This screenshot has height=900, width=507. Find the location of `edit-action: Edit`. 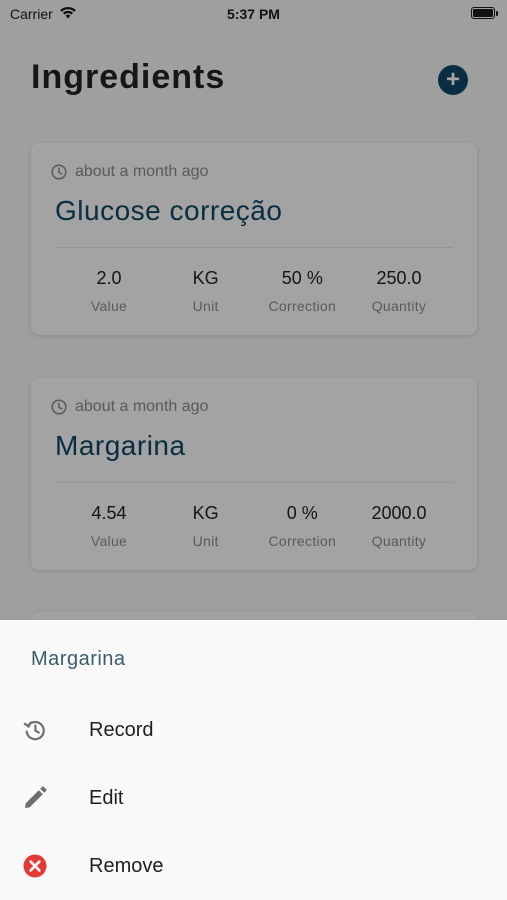

edit-action: Edit is located at coordinates (253, 798).